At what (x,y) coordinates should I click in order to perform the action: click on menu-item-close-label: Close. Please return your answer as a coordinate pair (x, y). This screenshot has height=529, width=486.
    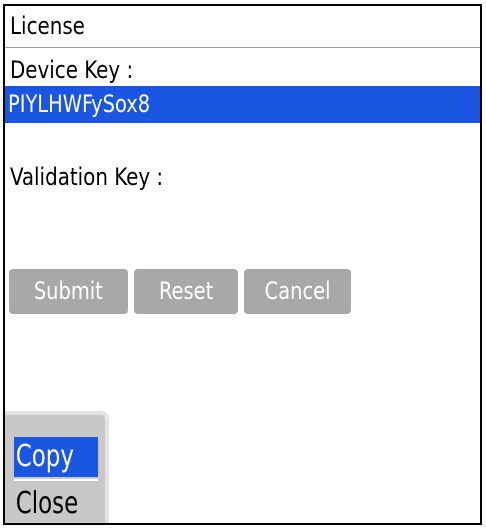
    Looking at the image, I should click on (47, 503).